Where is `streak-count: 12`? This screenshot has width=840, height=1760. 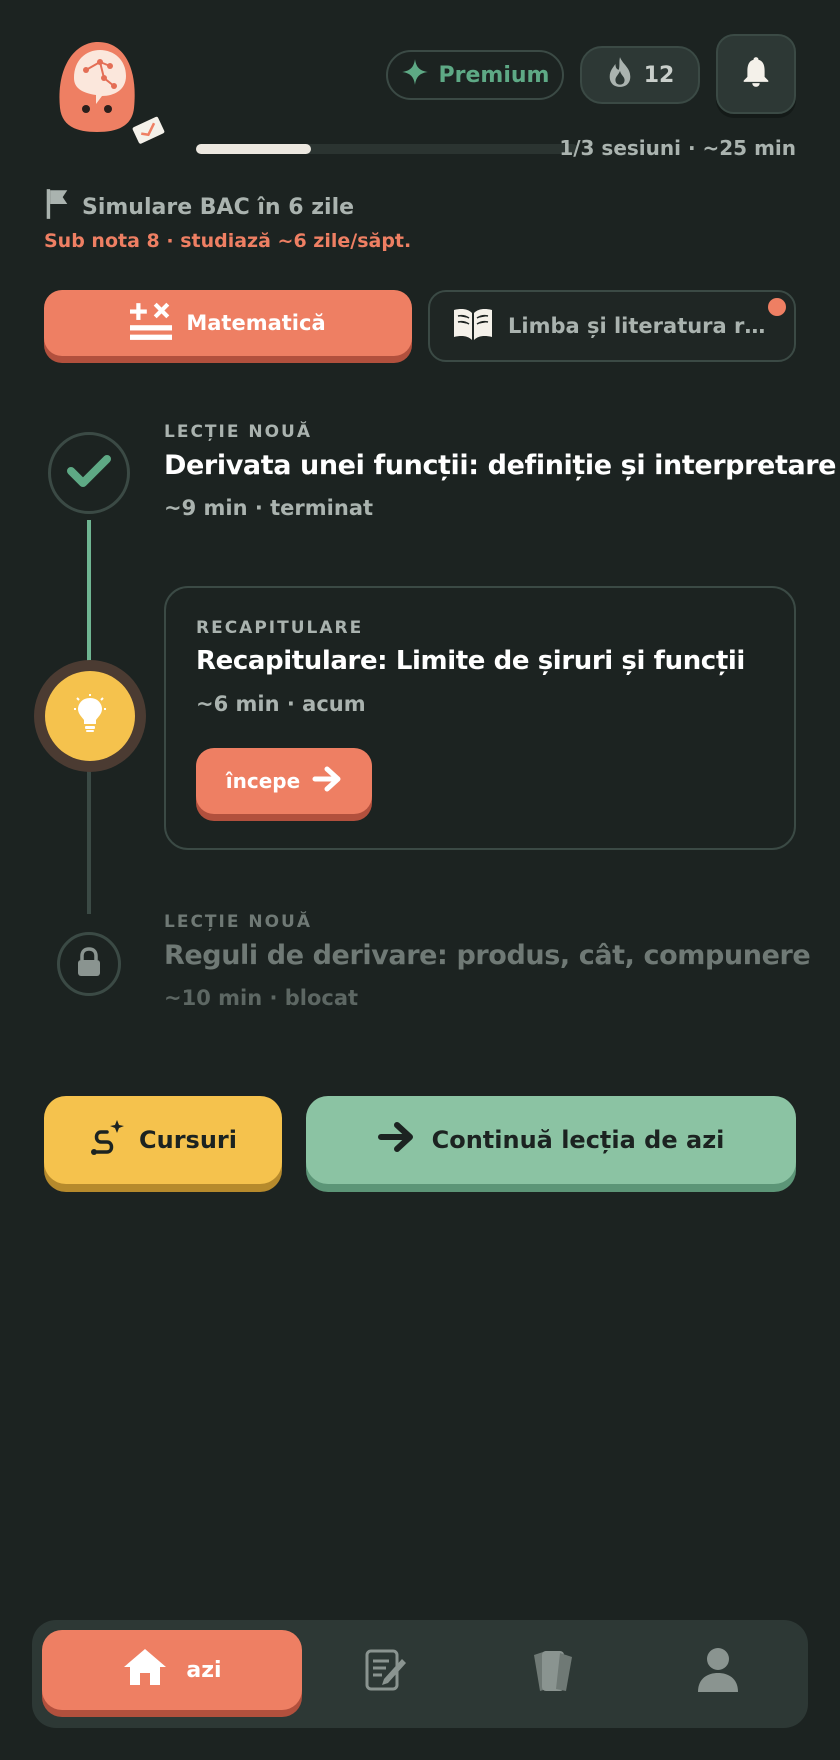 streak-count: 12 is located at coordinates (659, 75).